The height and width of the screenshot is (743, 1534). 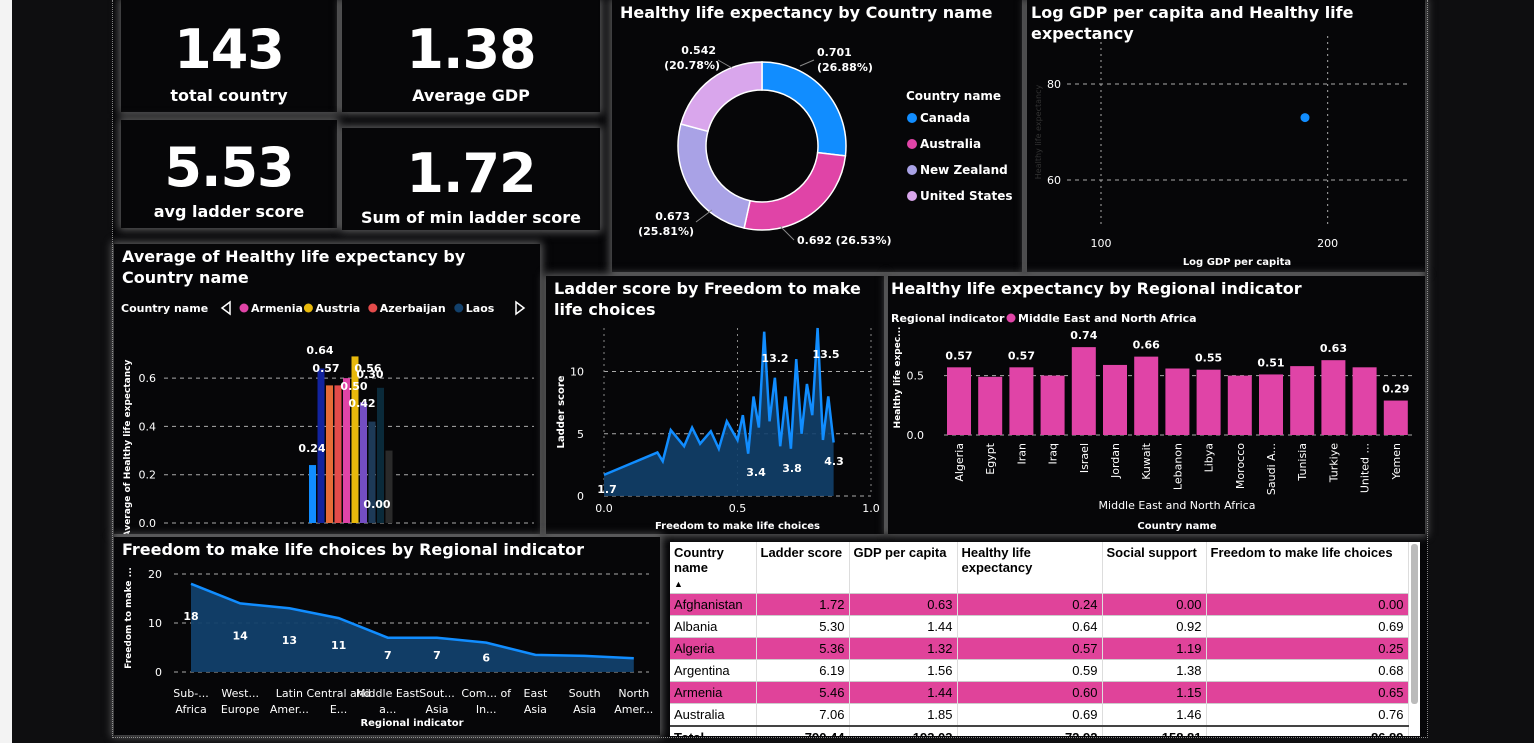 What do you see at coordinates (1333, 463) in the screenshot?
I see `x-tick-label: Turkiye` at bounding box center [1333, 463].